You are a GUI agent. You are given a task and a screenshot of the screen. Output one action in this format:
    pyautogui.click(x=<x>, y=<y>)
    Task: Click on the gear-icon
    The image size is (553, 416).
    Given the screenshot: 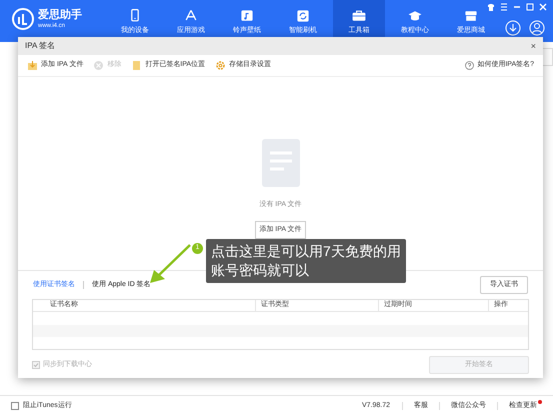 What is the action you would take?
    pyautogui.click(x=220, y=65)
    